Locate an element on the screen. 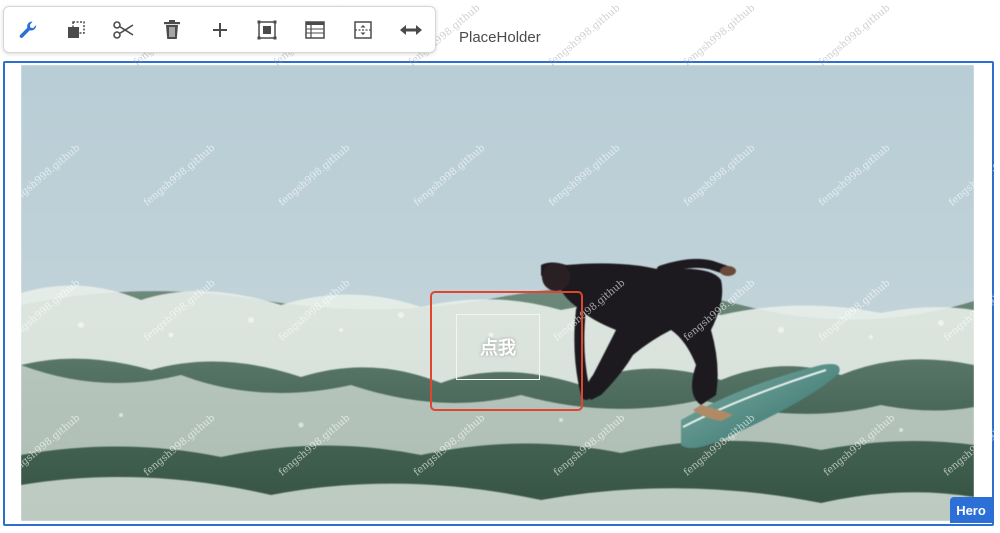 This screenshot has width=1000, height=533. parent-button is located at coordinates (363, 29).